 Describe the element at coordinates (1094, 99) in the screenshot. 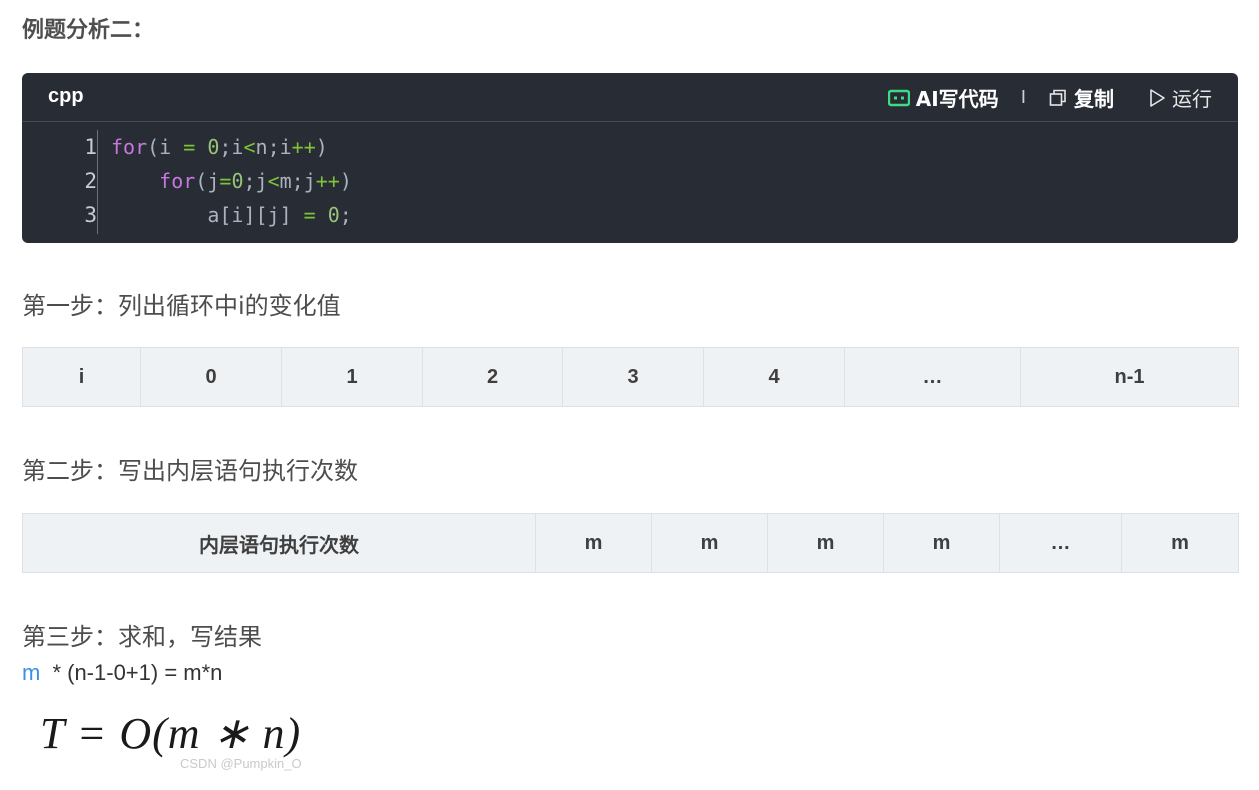

I see `copy-label: 复制` at that location.